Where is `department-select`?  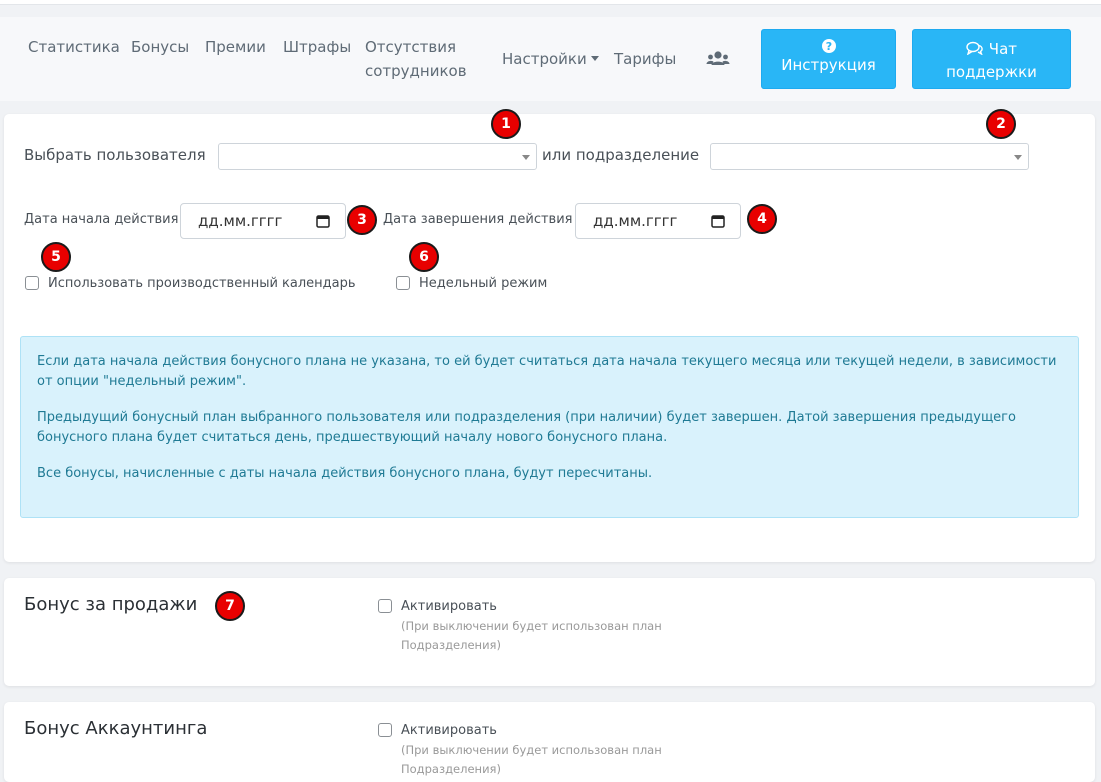 department-select is located at coordinates (869, 156).